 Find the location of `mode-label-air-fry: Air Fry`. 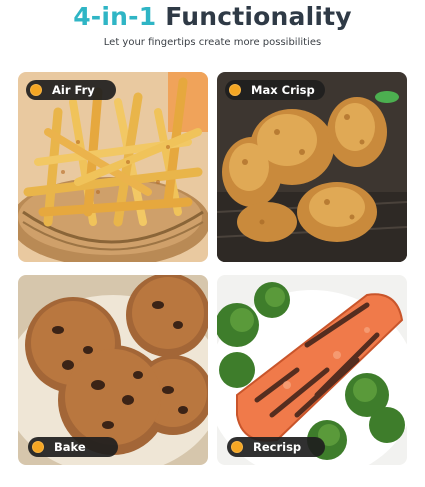

mode-label-air-fry: Air Fry is located at coordinates (71, 90).